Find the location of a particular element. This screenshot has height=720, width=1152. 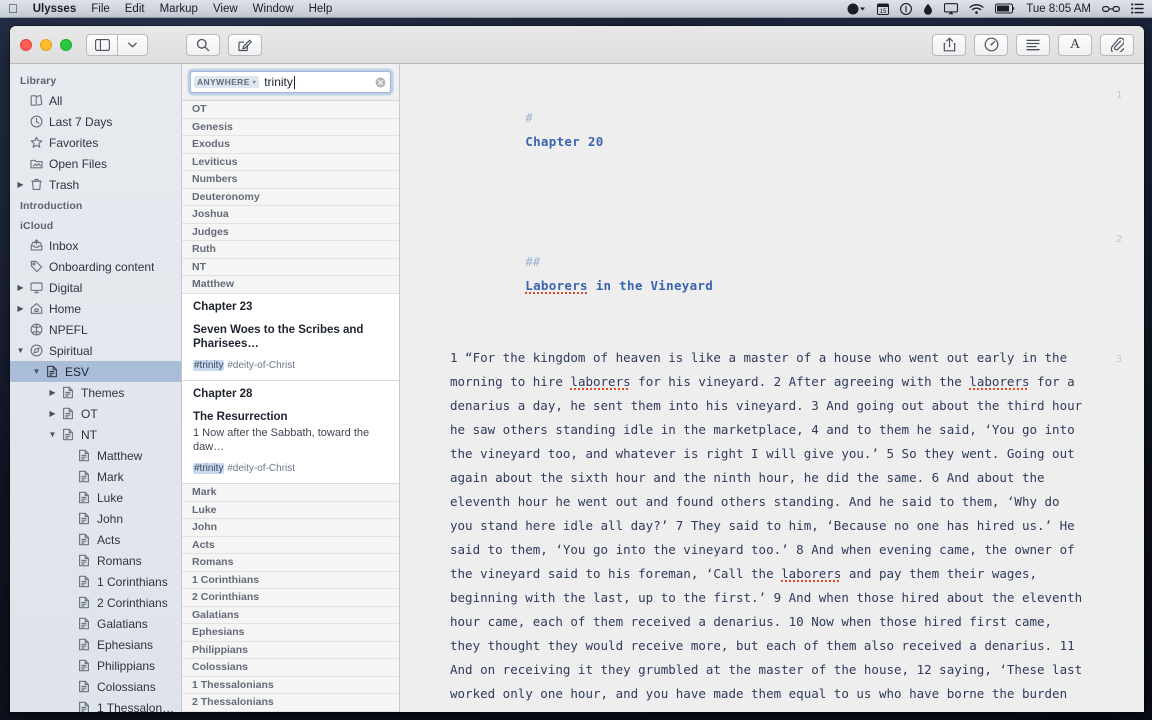

sidebar-item-luke: Luke is located at coordinates (95, 497).